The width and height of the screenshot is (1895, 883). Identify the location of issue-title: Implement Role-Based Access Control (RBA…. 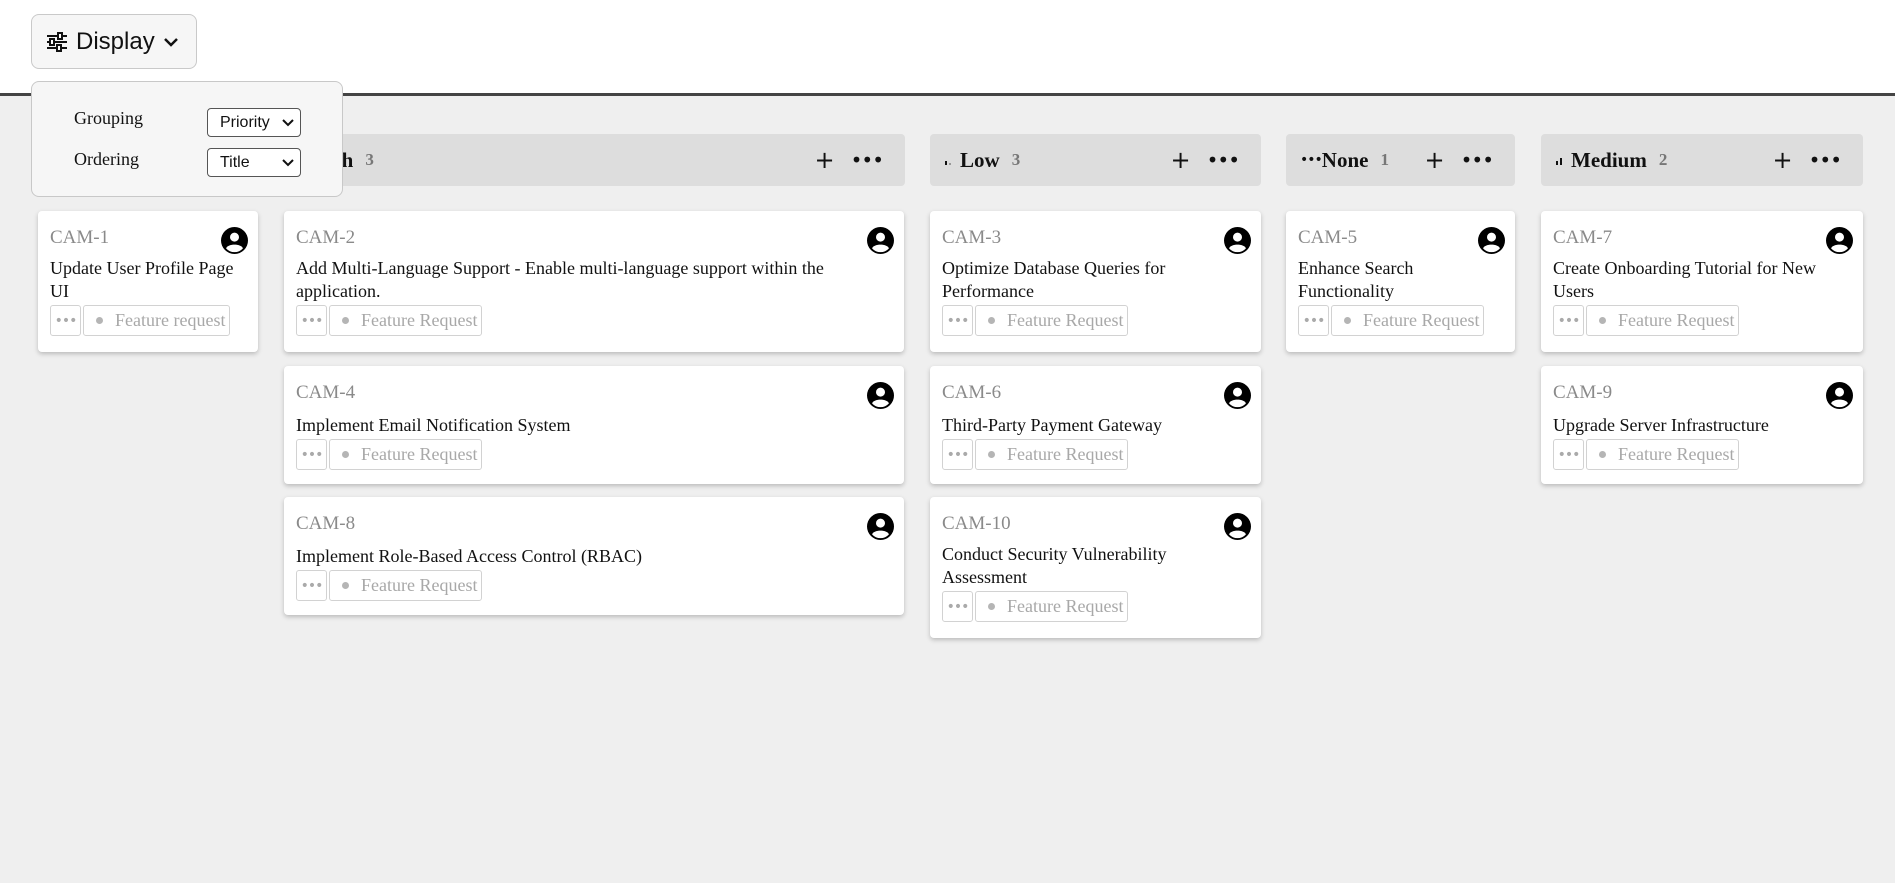
(469, 556).